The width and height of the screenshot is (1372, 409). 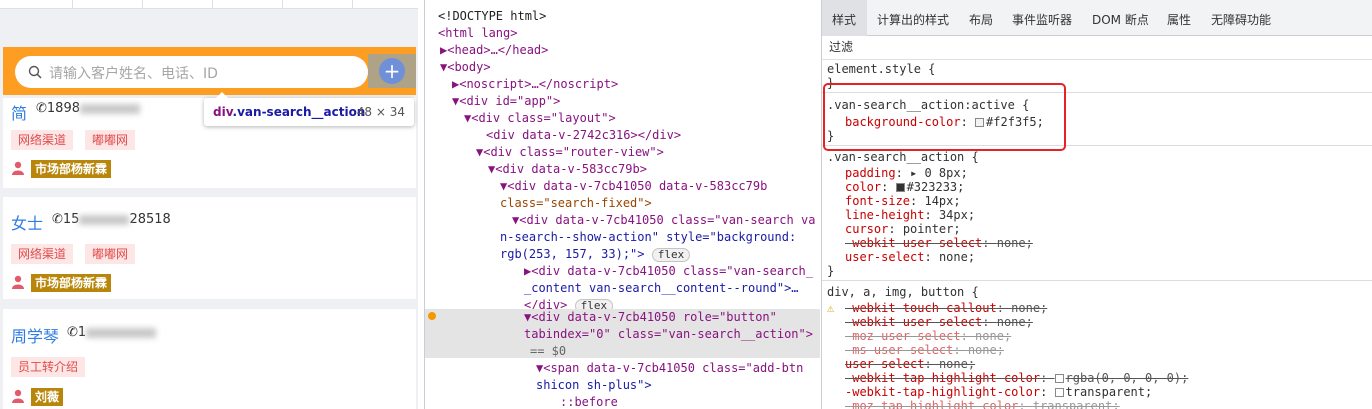 What do you see at coordinates (47, 397) in the screenshot?
I see `owner-badge: 刘薇` at bounding box center [47, 397].